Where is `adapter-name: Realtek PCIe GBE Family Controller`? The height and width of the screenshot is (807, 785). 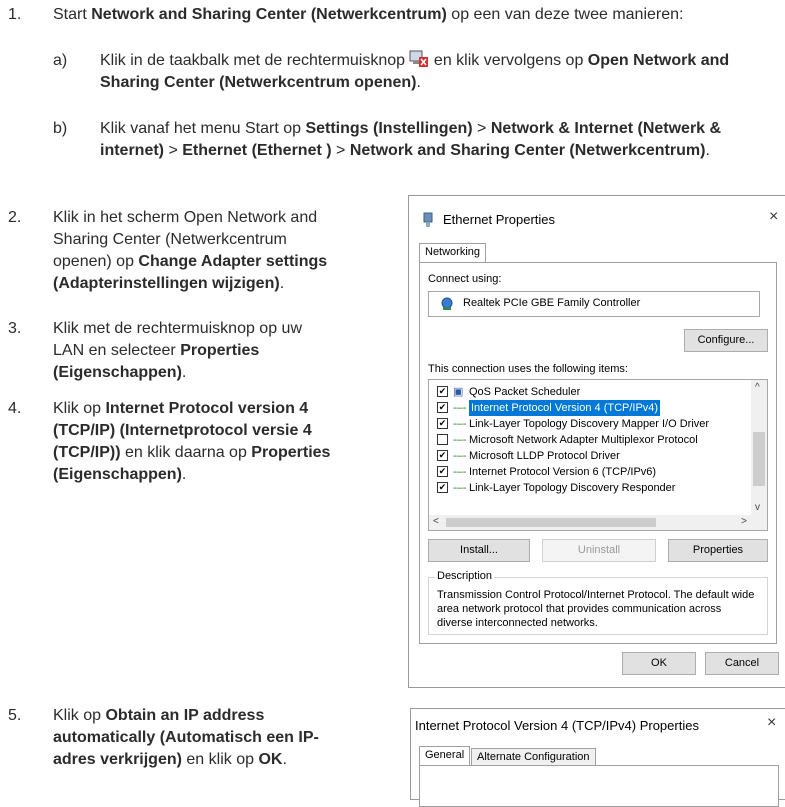
adapter-name: Realtek PCIe GBE Family Controller is located at coordinates (552, 303).